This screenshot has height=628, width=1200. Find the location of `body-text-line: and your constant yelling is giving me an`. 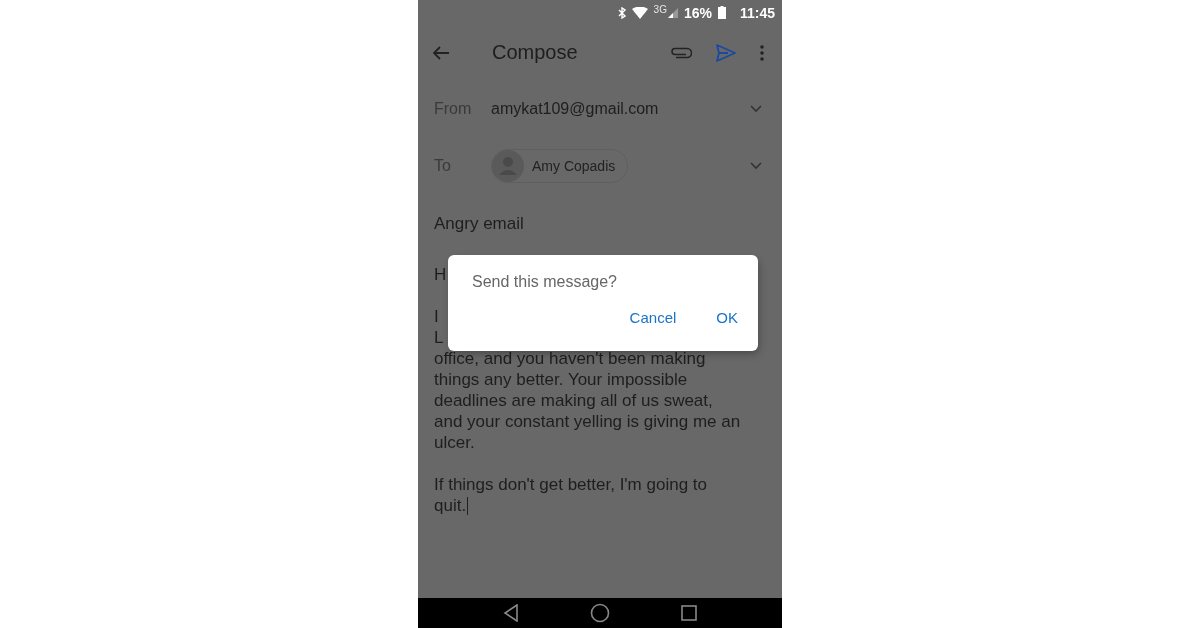

body-text-line: and your constant yelling is giving me an is located at coordinates (587, 421).